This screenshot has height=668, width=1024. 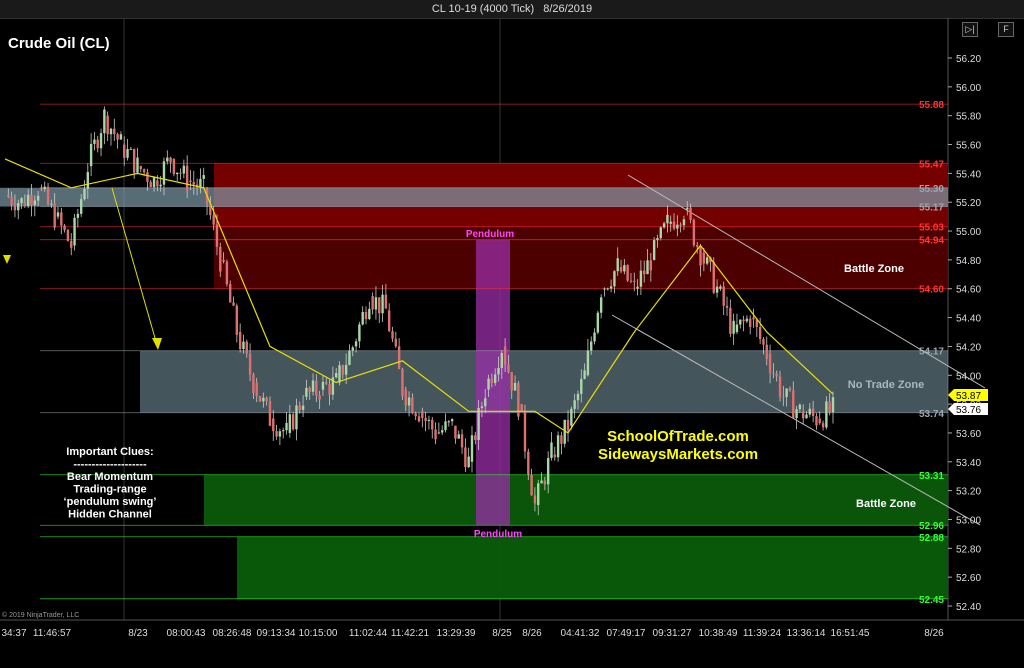 I want to click on x-tick-label: 11:42:21, so click(x=410, y=633).